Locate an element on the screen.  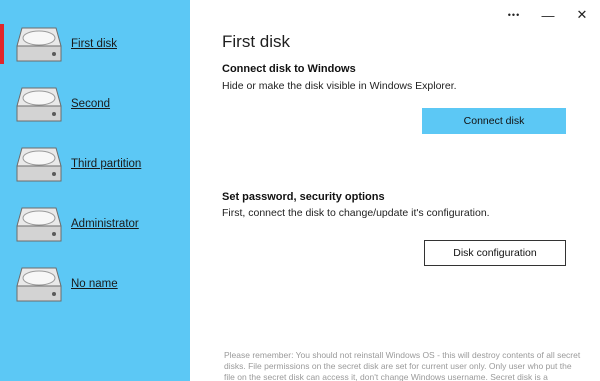
sidebar-item-label: No name is located at coordinates (94, 284).